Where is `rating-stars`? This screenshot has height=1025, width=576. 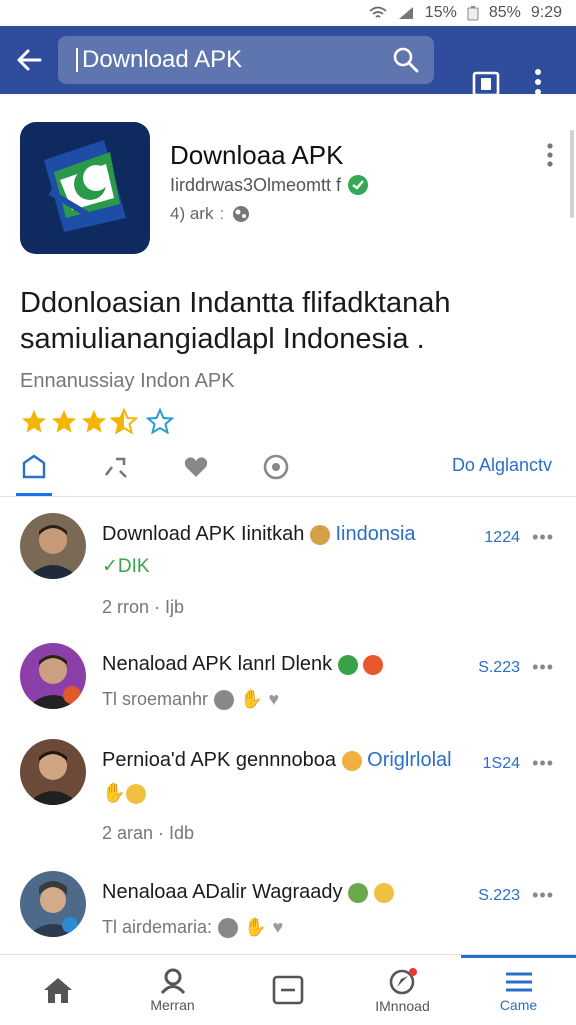
rating-stars is located at coordinates (97, 421).